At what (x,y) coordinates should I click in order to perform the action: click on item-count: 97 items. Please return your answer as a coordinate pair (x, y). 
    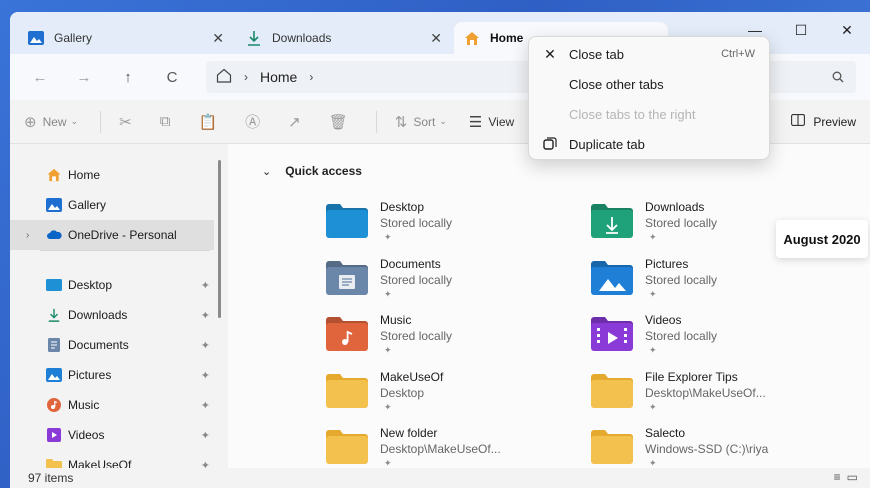
    Looking at the image, I should click on (51, 478).